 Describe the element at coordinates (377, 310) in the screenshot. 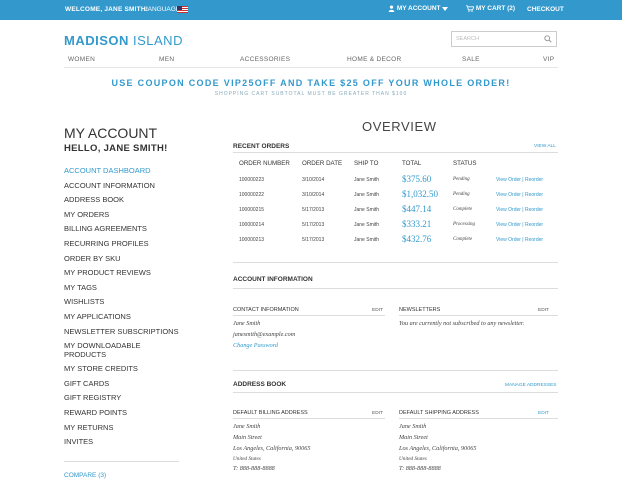

I see `contact-edit-link: EDIT` at that location.